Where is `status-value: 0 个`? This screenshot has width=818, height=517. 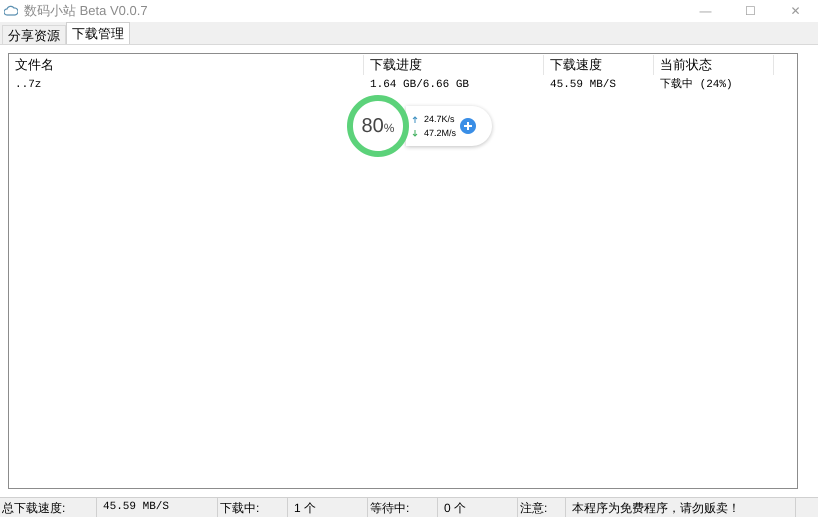
status-value: 0 个 is located at coordinates (478, 507).